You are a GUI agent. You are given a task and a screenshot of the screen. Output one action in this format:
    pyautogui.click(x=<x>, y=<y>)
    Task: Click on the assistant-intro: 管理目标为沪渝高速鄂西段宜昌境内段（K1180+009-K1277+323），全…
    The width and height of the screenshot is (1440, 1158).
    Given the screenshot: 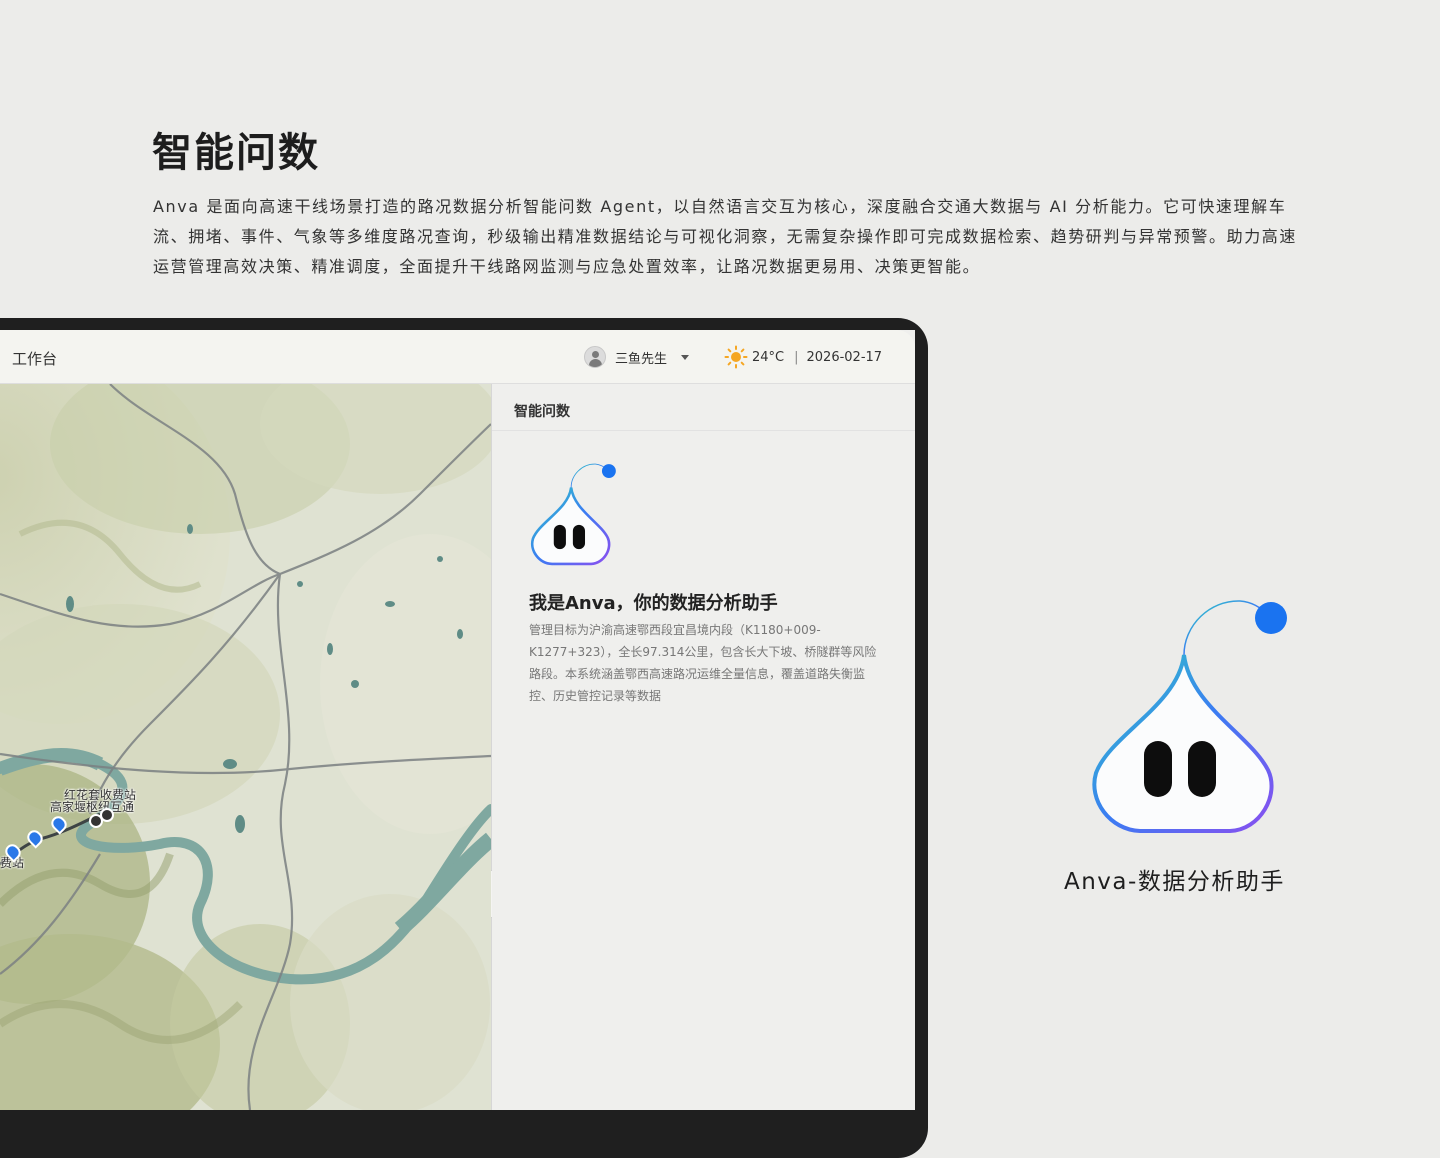 What is the action you would take?
    pyautogui.click(x=703, y=663)
    